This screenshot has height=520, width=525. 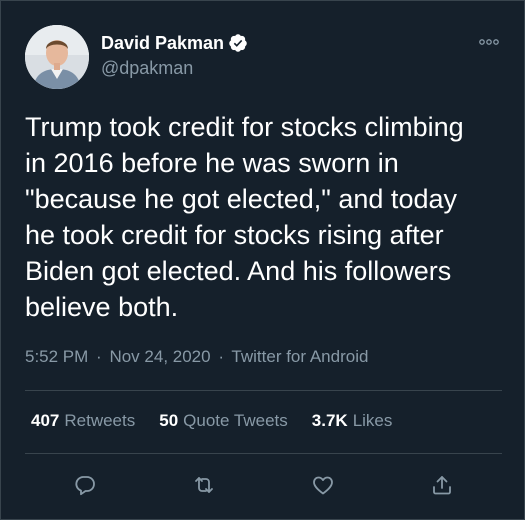 What do you see at coordinates (100, 420) in the screenshot?
I see `retweets-label: Retweets` at bounding box center [100, 420].